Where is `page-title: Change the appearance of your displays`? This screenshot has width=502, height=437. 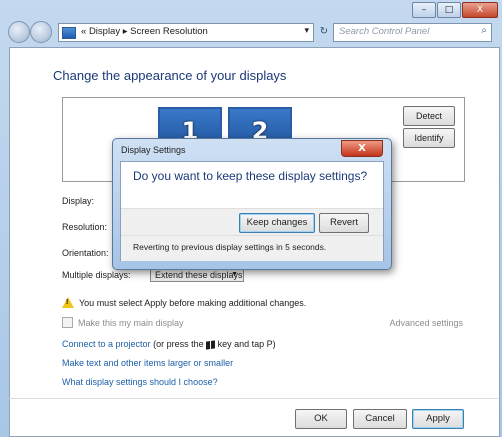 page-title: Change the appearance of your displays is located at coordinates (170, 75).